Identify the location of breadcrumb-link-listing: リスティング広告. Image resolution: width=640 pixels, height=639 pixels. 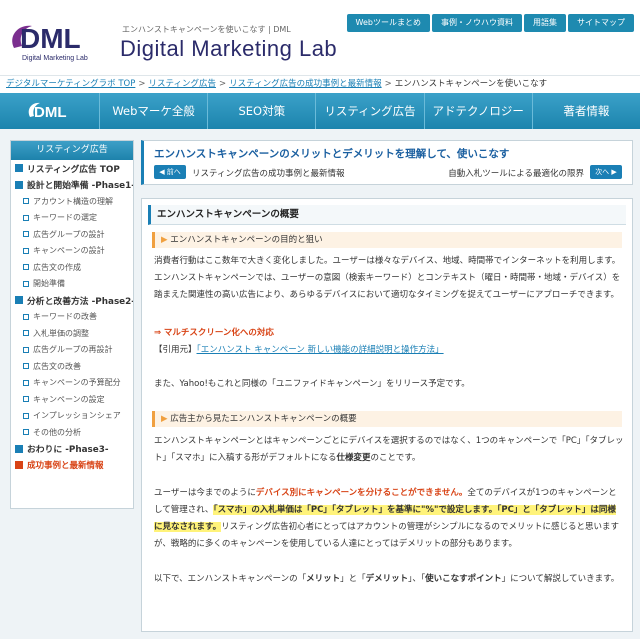
(183, 84).